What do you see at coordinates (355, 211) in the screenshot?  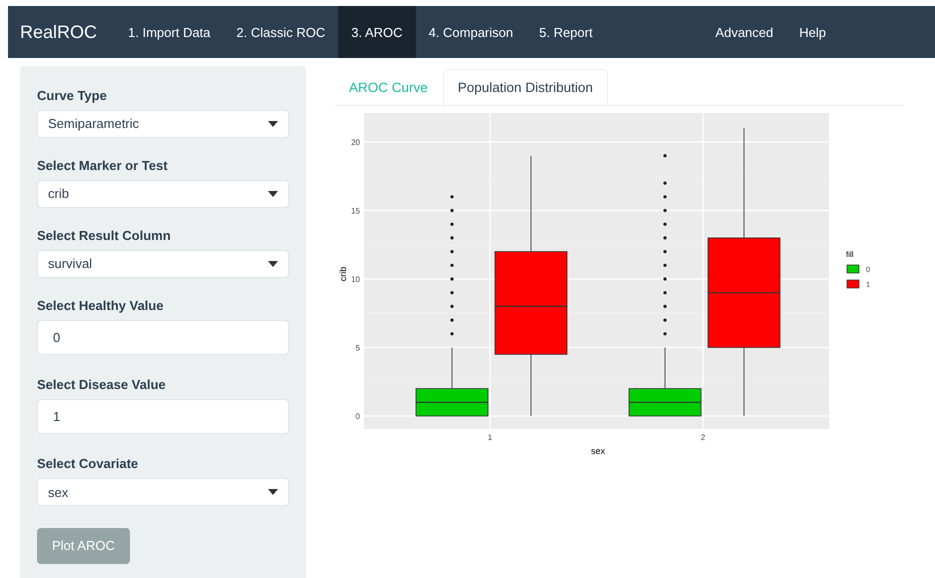 I see `y-tick-label: 15` at bounding box center [355, 211].